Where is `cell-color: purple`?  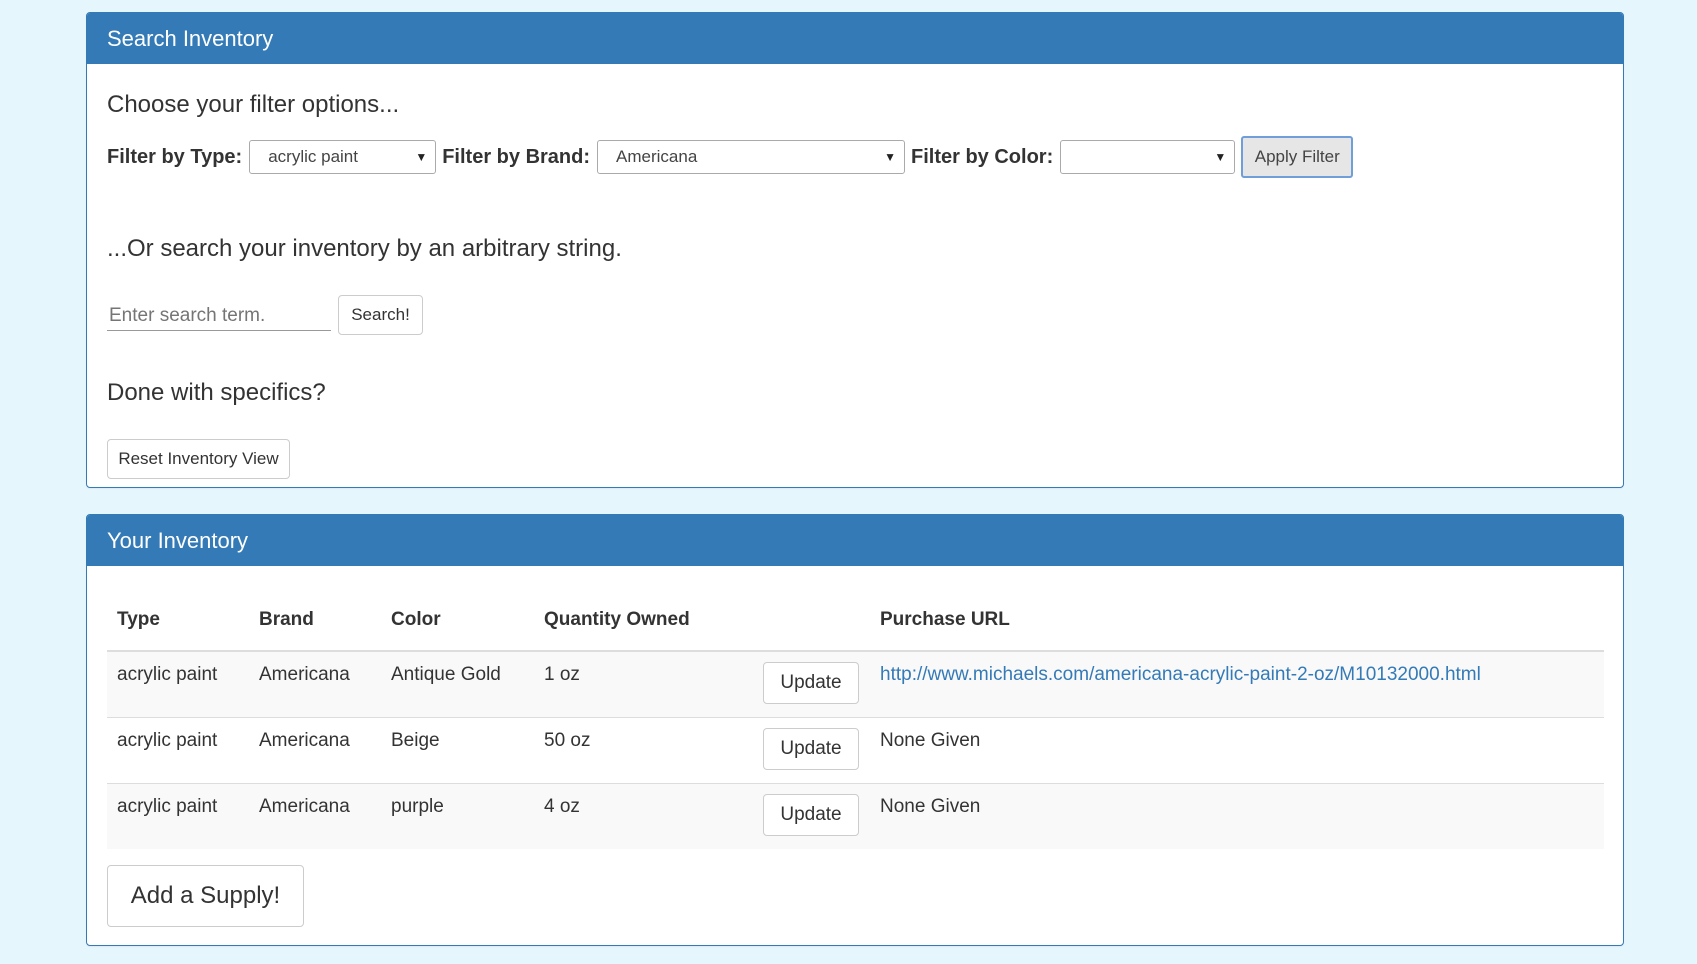 cell-color: purple is located at coordinates (457, 815).